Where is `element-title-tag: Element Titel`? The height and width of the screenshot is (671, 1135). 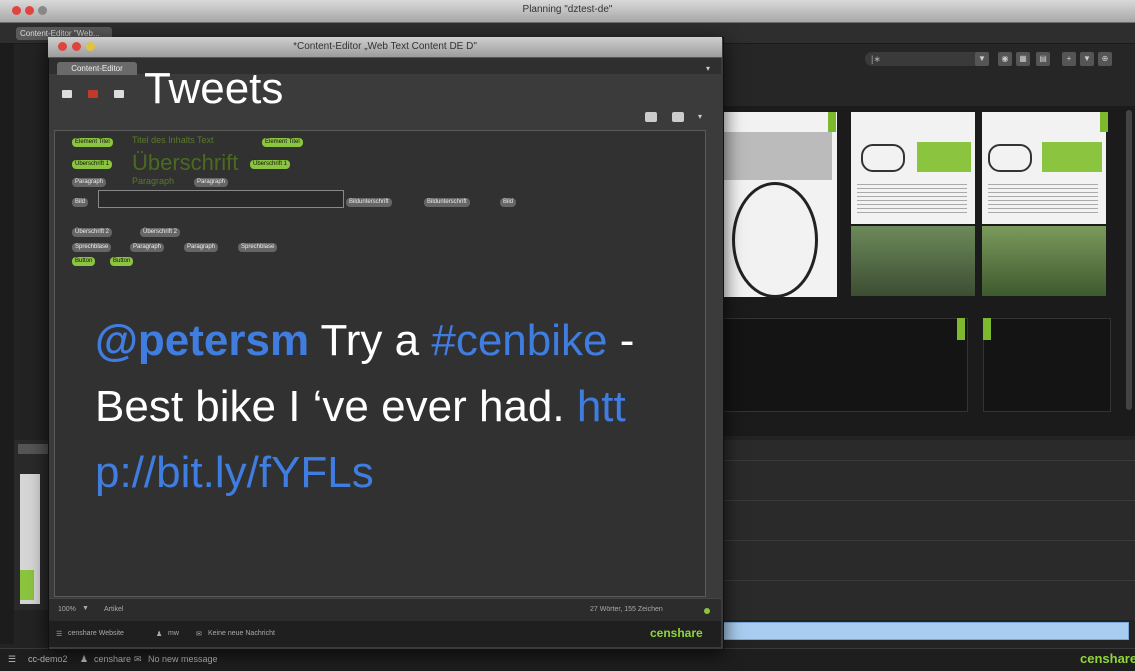
element-title-tag: Element Titel is located at coordinates (92, 142).